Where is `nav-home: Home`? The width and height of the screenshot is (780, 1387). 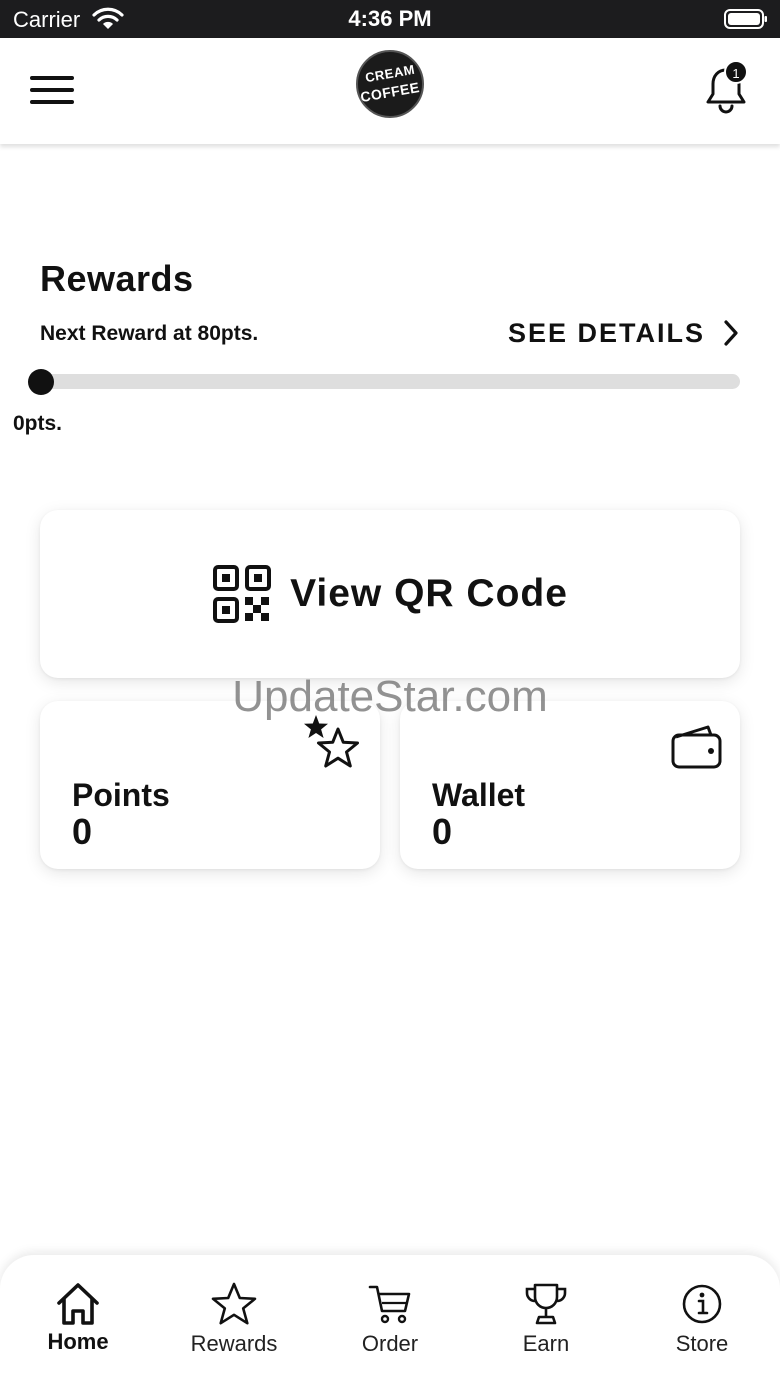 nav-home: Home is located at coordinates (78, 1321).